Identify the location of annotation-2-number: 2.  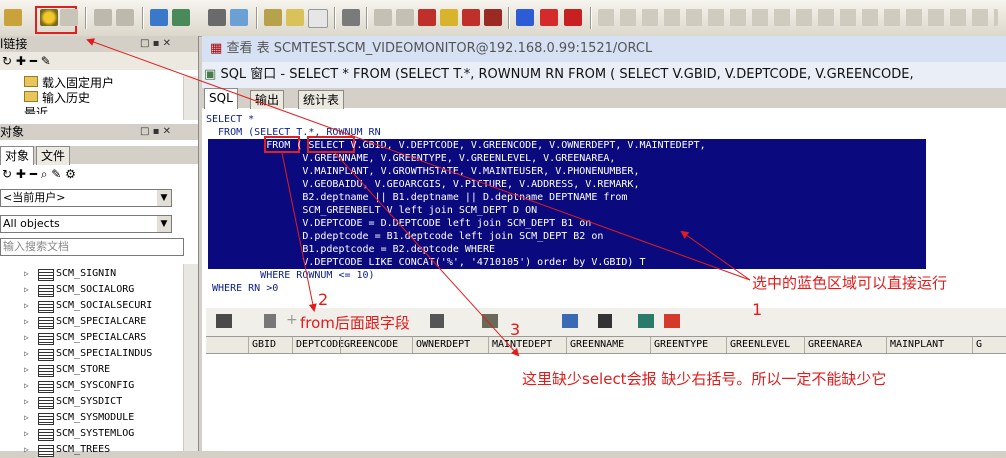
(323, 299).